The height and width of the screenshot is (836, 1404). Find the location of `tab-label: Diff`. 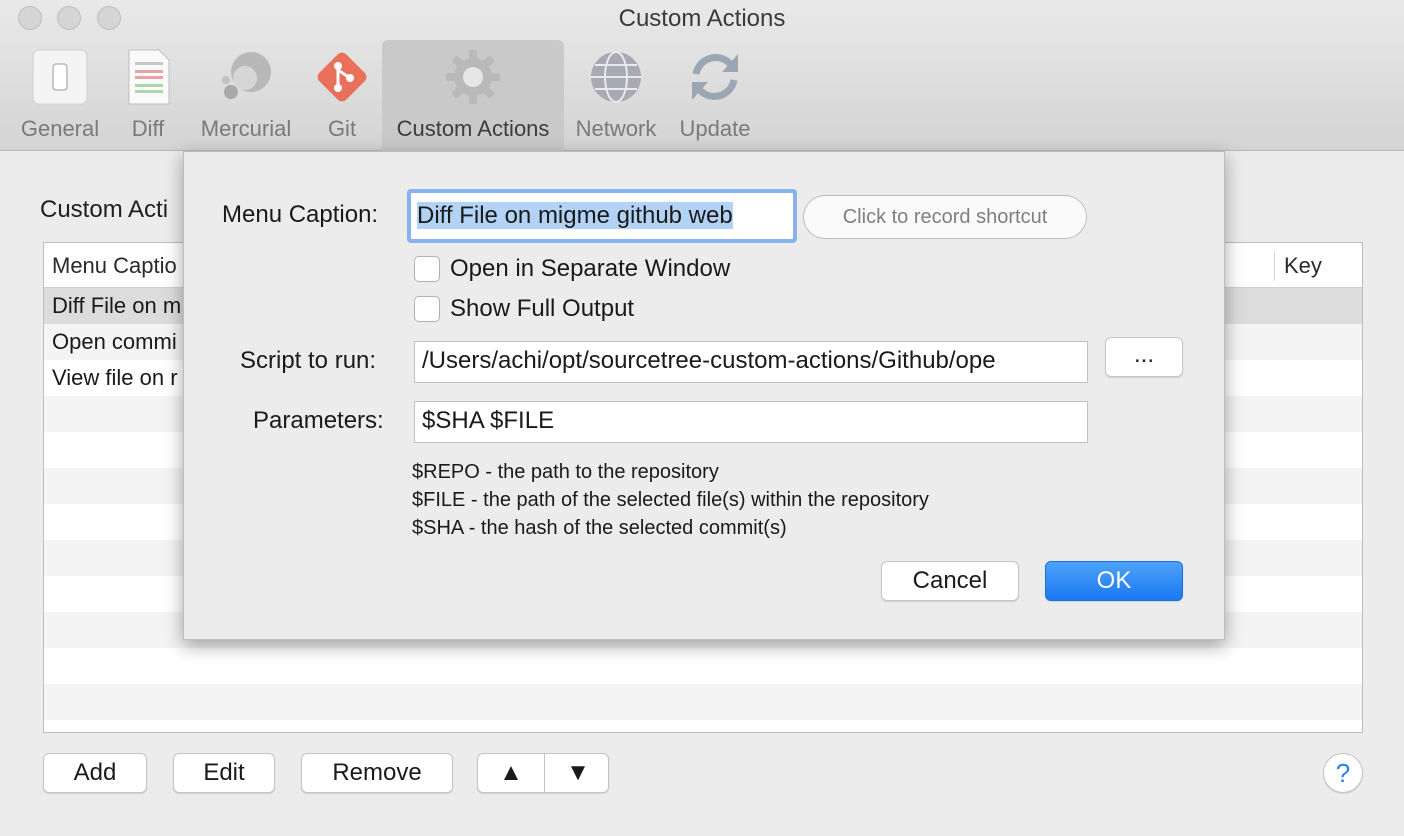

tab-label: Diff is located at coordinates (148, 128).